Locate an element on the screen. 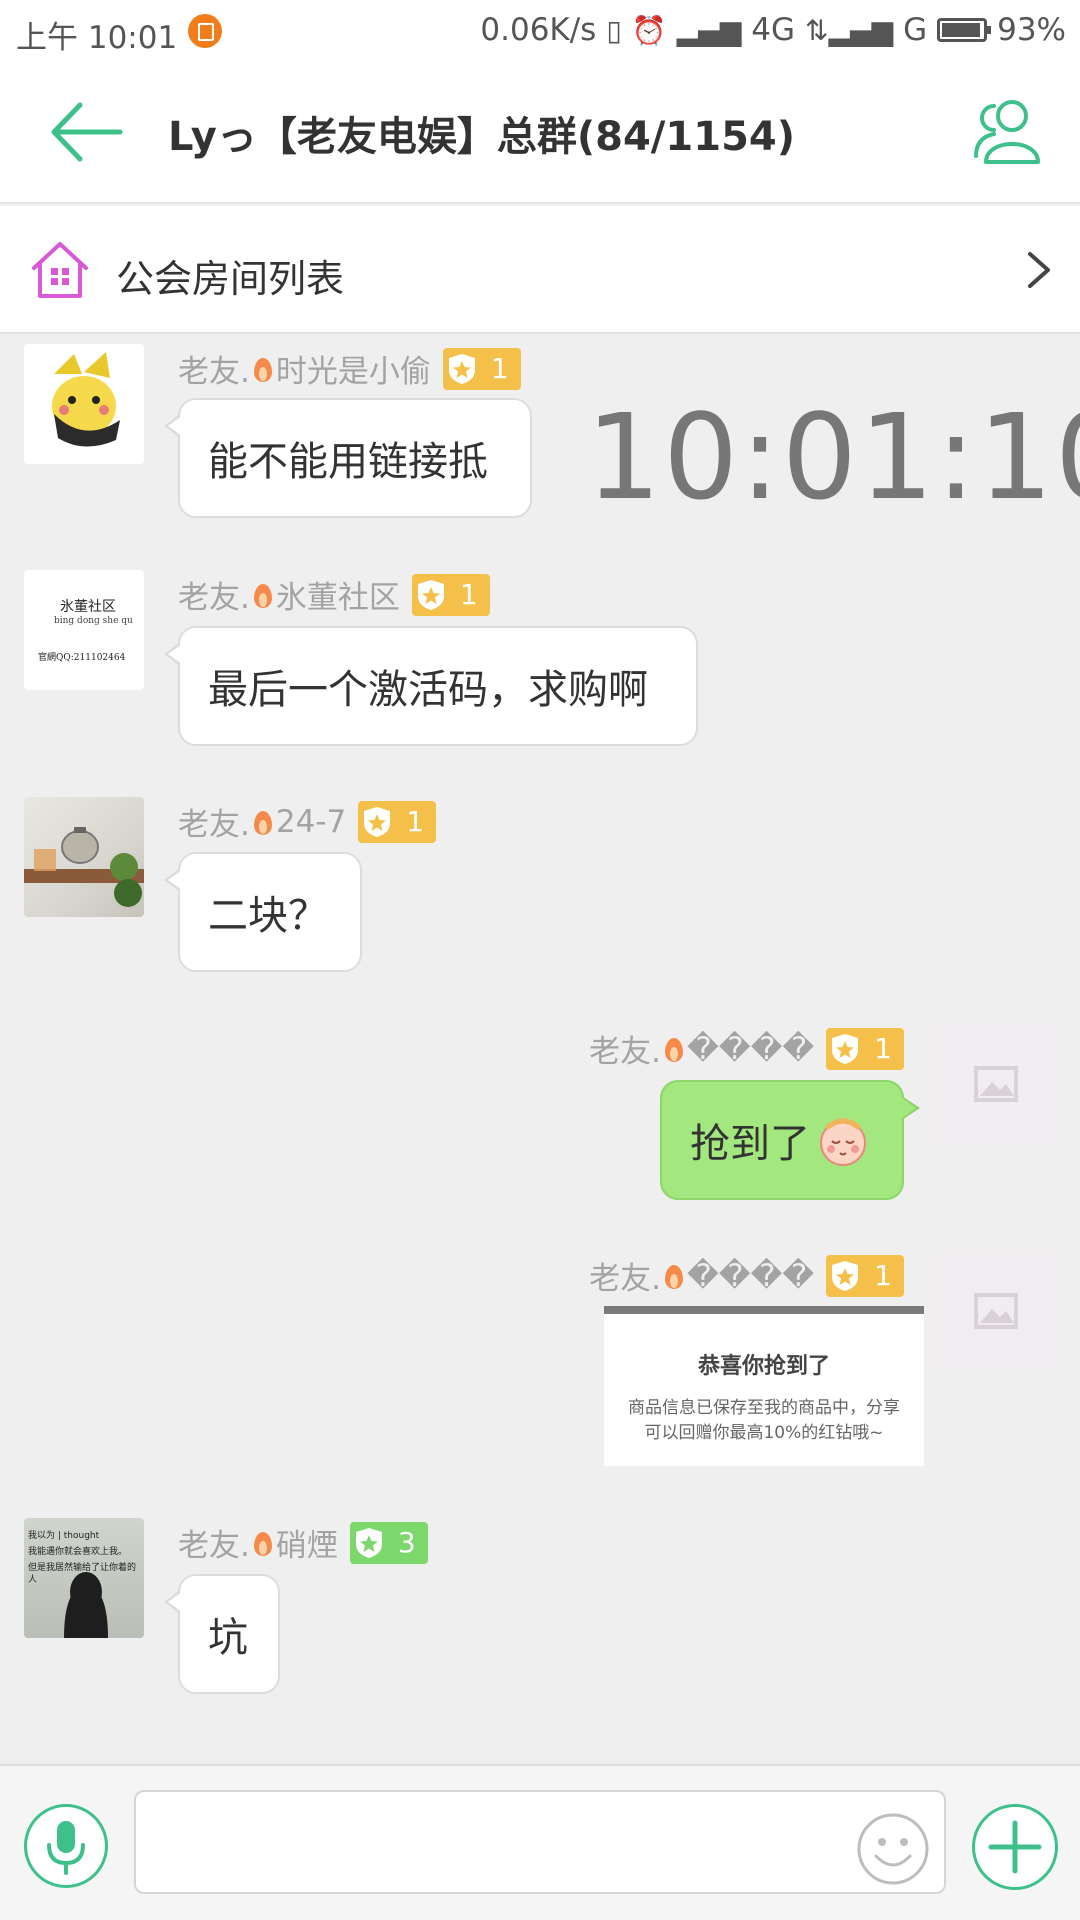 This screenshot has height=1920, width=1080. add-more-button is located at coordinates (1015, 1847).